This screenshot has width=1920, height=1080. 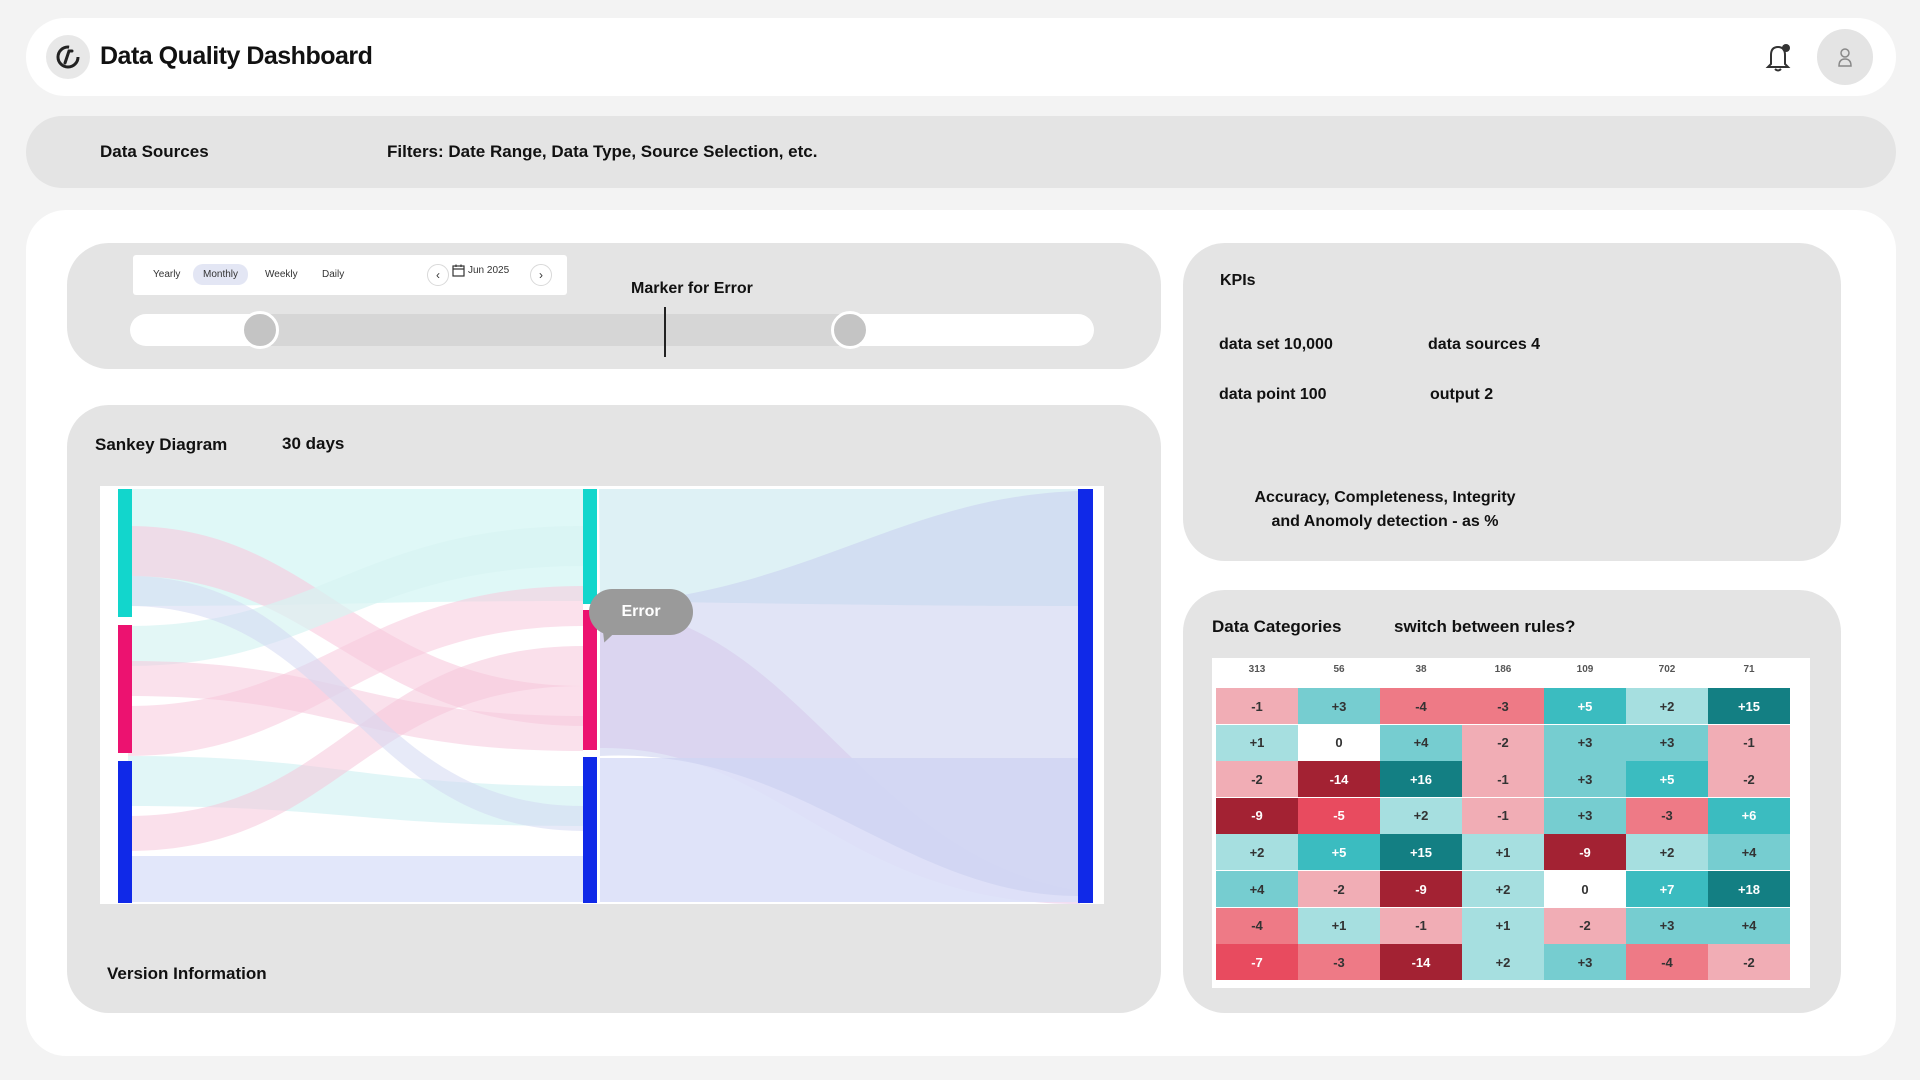 I want to click on range-end-handle, so click(x=850, y=330).